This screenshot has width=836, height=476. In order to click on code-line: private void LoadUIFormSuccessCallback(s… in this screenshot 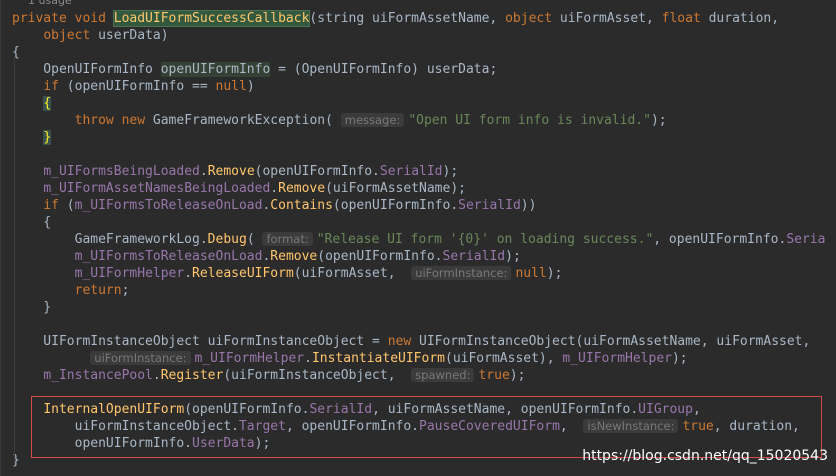, I will do `click(418, 18)`.